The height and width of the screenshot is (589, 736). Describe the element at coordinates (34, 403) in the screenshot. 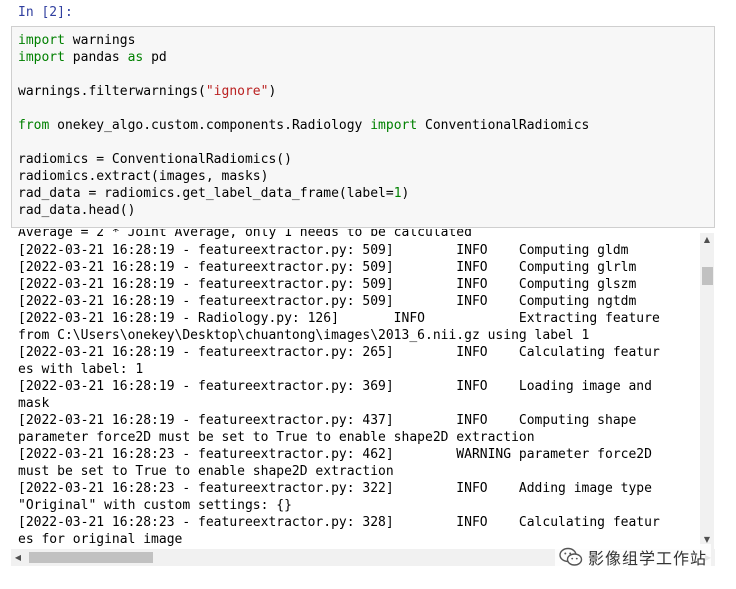

I see `output-line: mask` at that location.